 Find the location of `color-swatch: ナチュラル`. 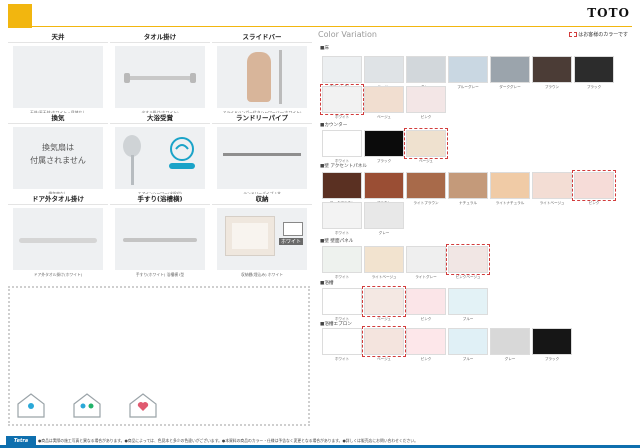

color-swatch: ナチュラル is located at coordinates (468, 189).